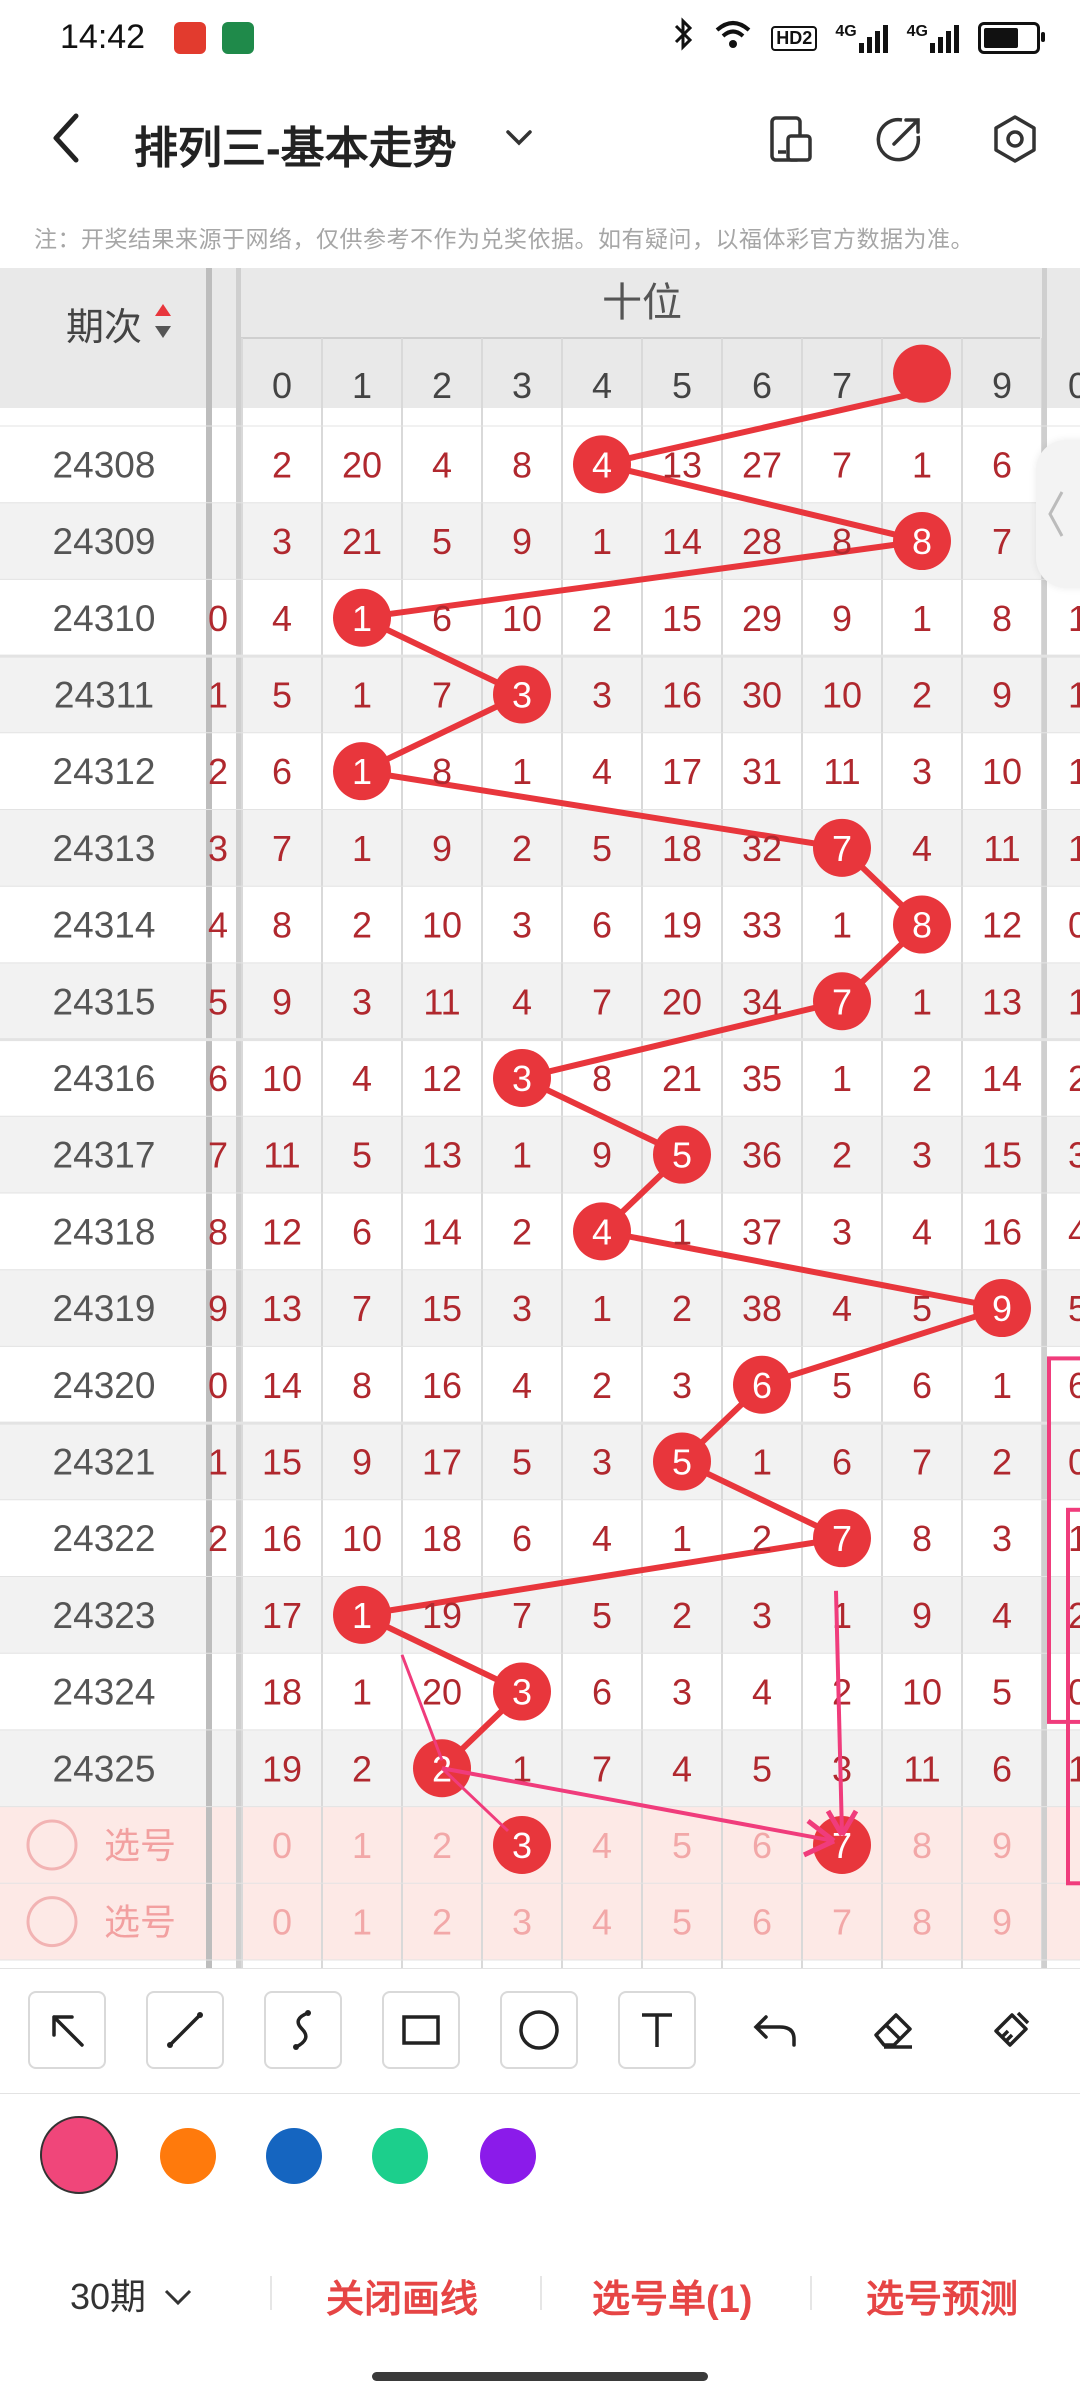  What do you see at coordinates (442, 1845) in the screenshot?
I see `select-digit: 2` at bounding box center [442, 1845].